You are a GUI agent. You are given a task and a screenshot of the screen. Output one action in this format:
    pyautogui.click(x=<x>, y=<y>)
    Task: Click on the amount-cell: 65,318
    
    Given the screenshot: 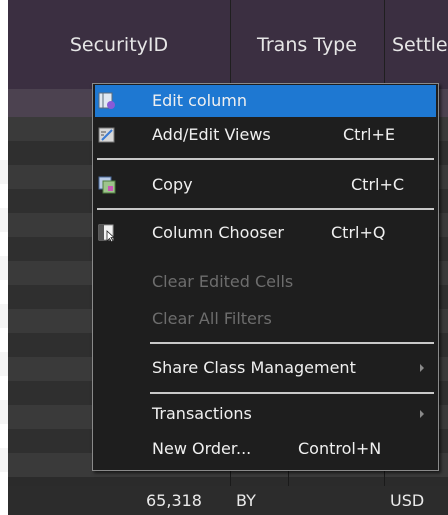 What is the action you would take?
    pyautogui.click(x=174, y=500)
    